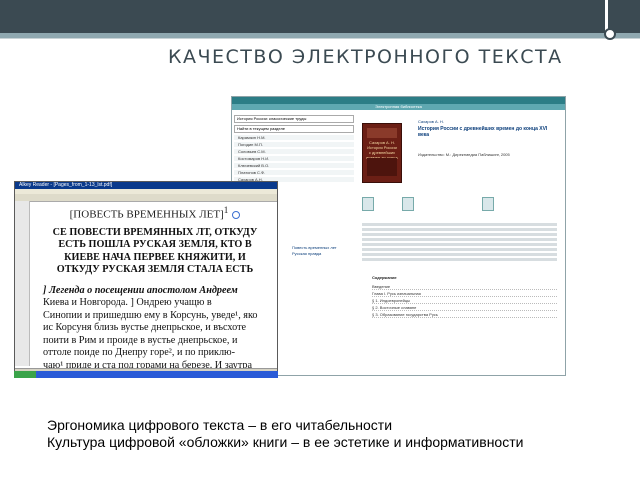  Describe the element at coordinates (294, 151) in the screenshot. I see `sidebar-item: Соловьев С.М.` at that location.